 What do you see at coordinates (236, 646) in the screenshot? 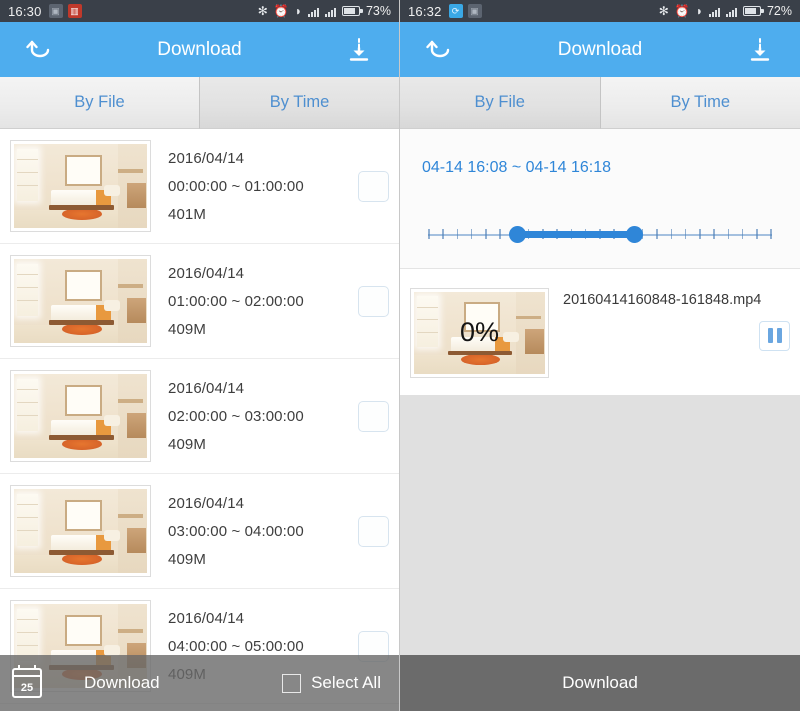
I see `item-time-range: 04:00:00 ~ 05:00:00` at bounding box center [236, 646].